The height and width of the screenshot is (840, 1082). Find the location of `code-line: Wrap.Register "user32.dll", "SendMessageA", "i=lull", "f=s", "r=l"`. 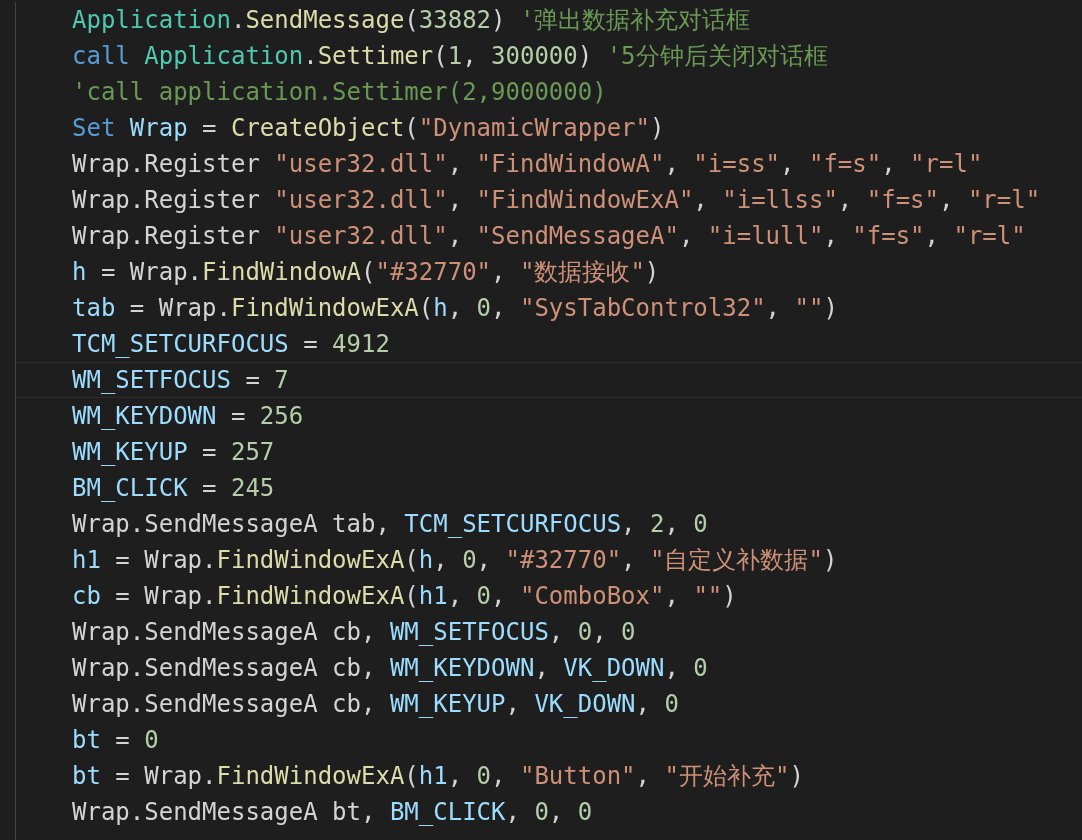

code-line: Wrap.Register "user32.dll", "SendMessageA", "i=lull", "f=s", "r=l" is located at coordinates (549, 236).